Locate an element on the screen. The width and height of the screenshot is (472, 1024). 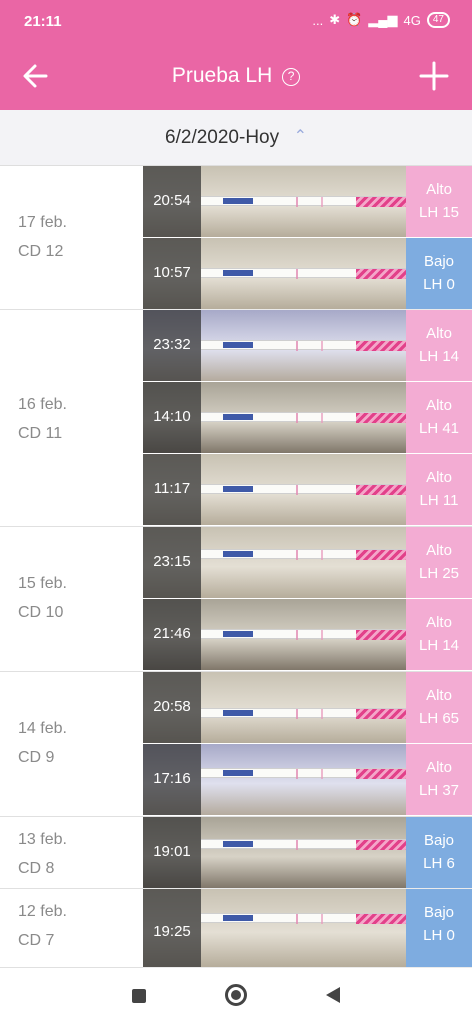
test-time: 21:46 is located at coordinates (172, 633).